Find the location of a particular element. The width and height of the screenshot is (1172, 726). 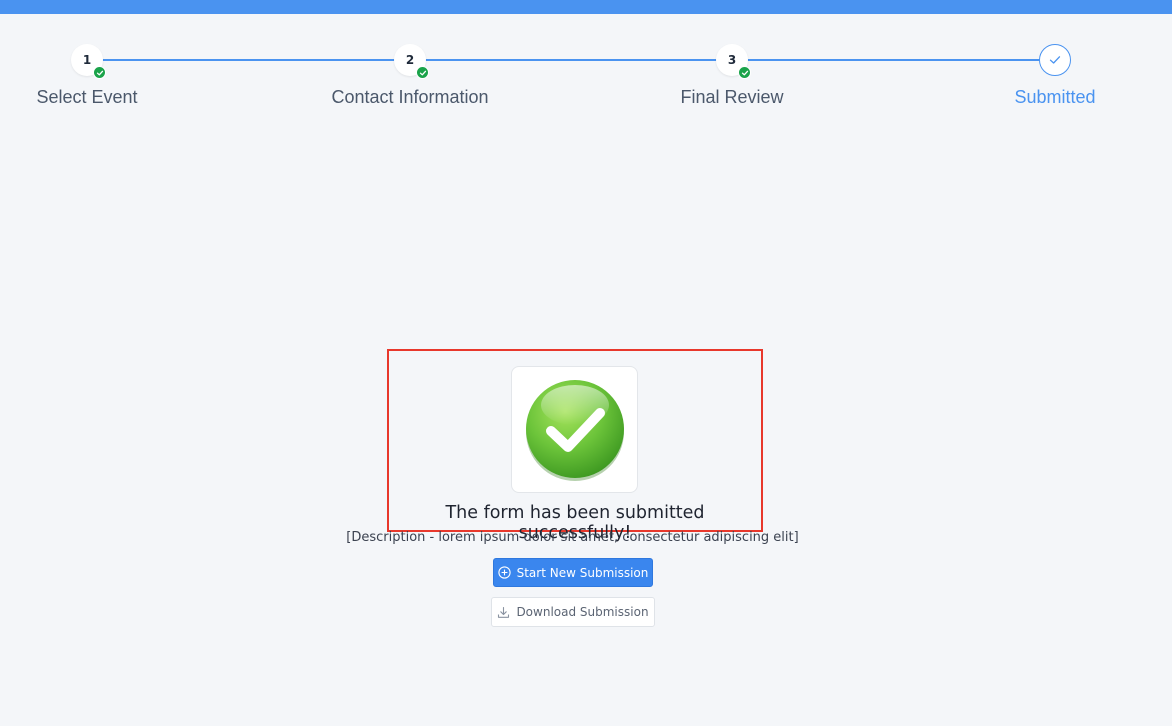

step-label: Select Event is located at coordinates (87, 97).